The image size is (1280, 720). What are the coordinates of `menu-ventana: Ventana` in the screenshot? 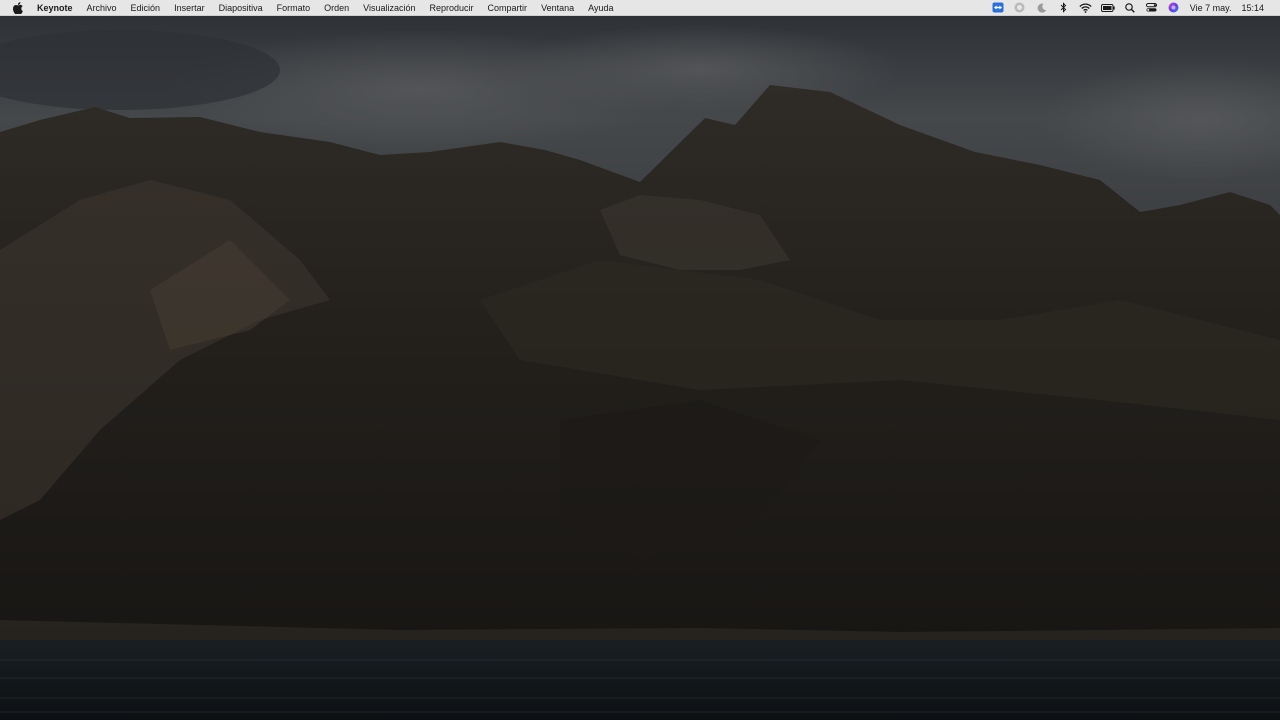 It's located at (557, 8).